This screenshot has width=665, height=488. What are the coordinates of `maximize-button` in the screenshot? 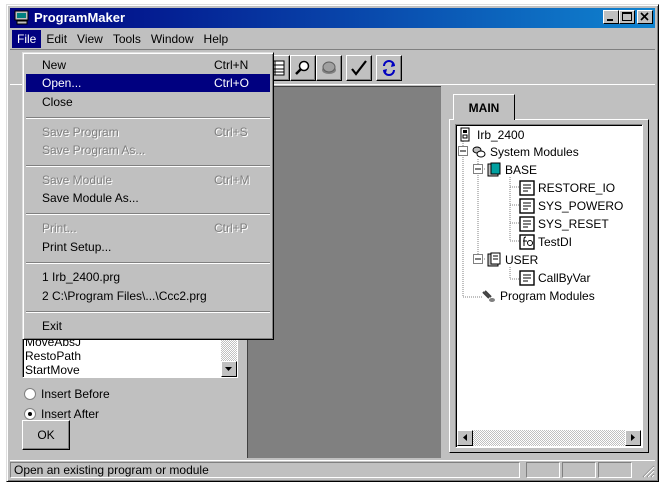 It's located at (627, 17).